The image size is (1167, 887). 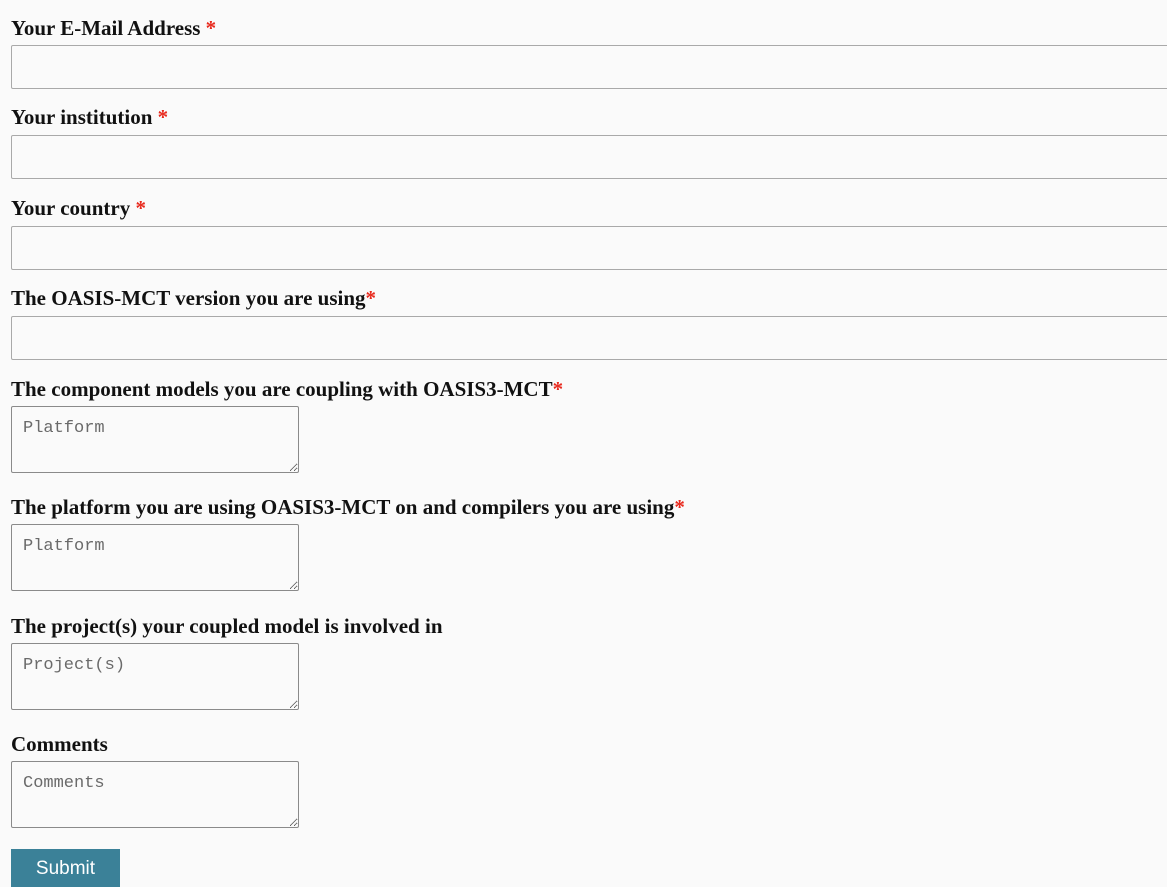 I want to click on email-label: Your E-Mail Address *, so click(x=113, y=28).